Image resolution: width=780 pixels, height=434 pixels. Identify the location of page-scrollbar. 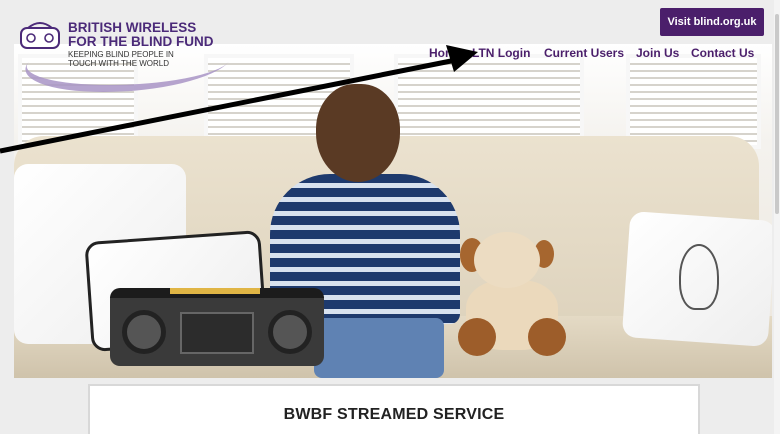
(777, 217).